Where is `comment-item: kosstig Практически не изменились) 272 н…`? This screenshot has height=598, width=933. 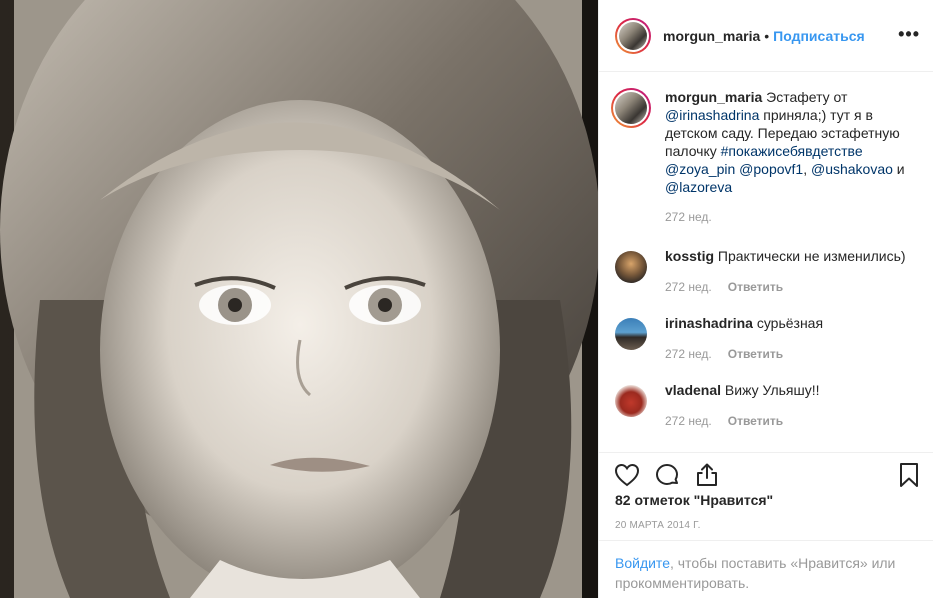
comment-item: kosstig Практически не изменились) 272 н… is located at coordinates (766, 271).